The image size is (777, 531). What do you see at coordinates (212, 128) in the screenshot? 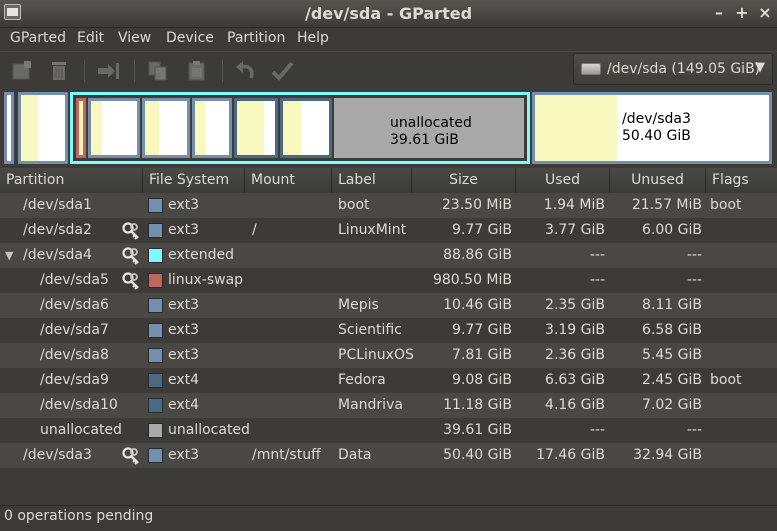
I see `diskmap-partition-sda8` at bounding box center [212, 128].